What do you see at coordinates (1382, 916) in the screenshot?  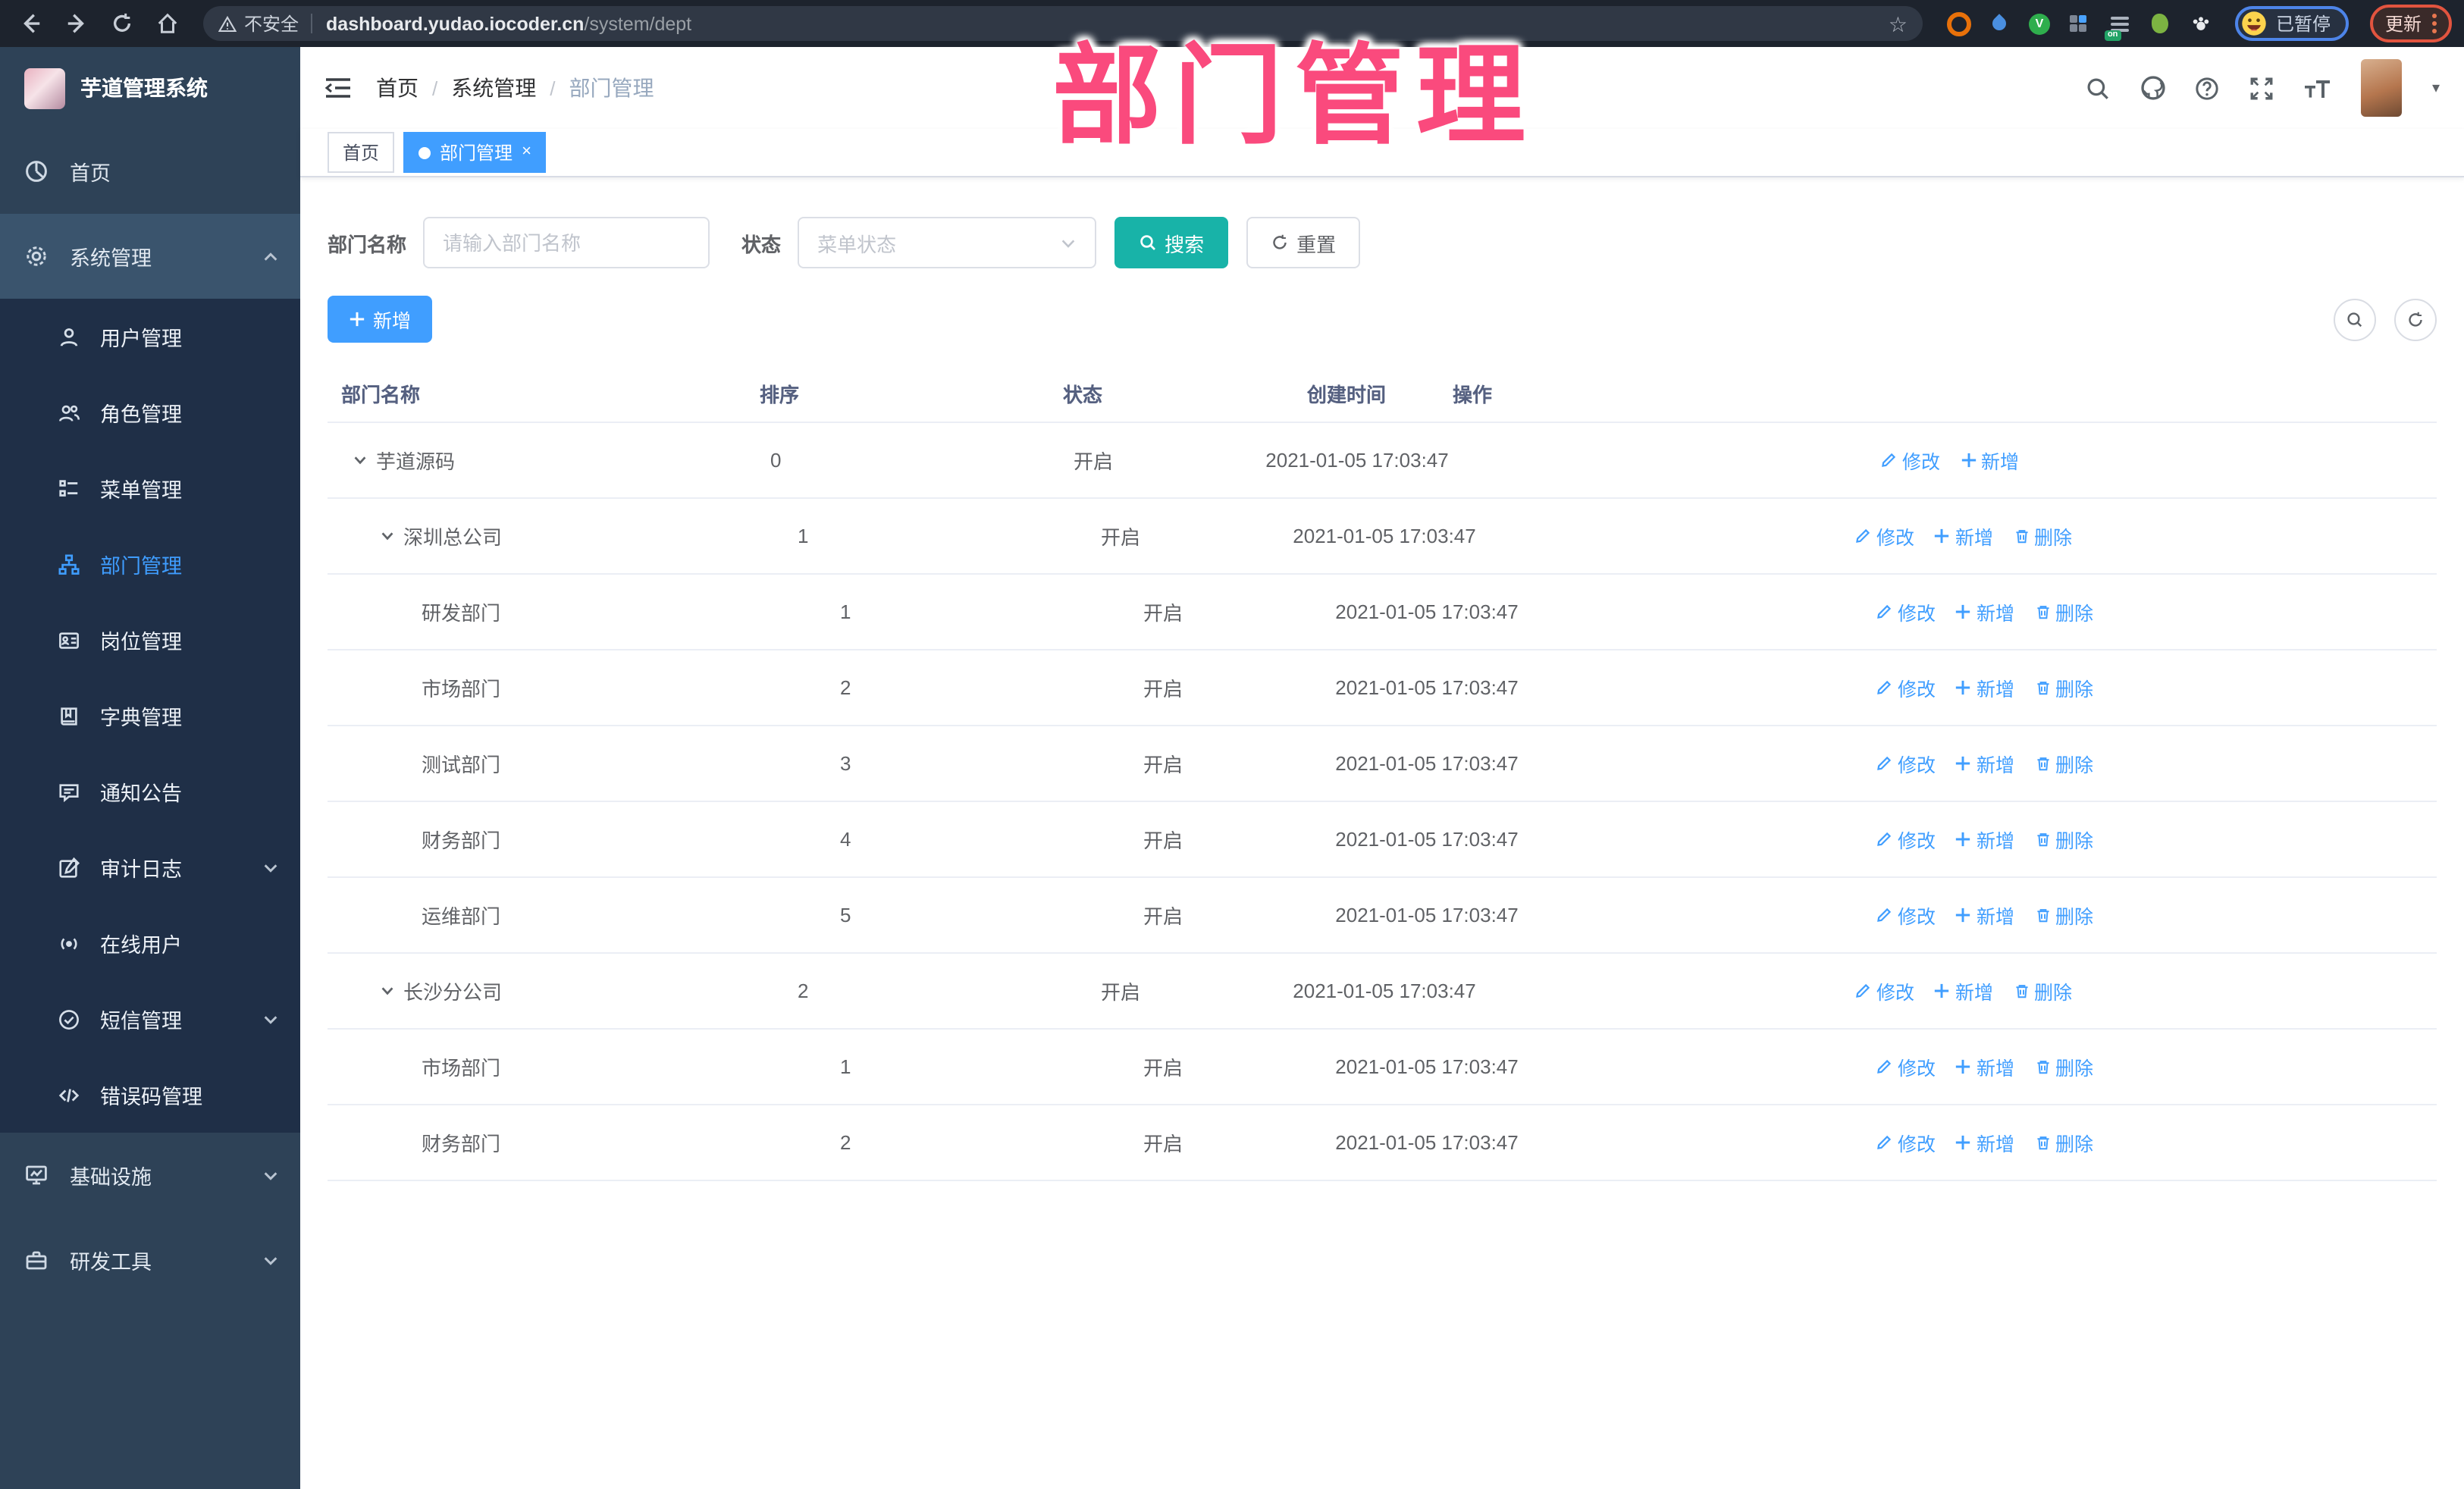 I see `table-row: 运维部门 5 开启 2021-01-05 17:03:47 修改 新增 删除` at bounding box center [1382, 916].